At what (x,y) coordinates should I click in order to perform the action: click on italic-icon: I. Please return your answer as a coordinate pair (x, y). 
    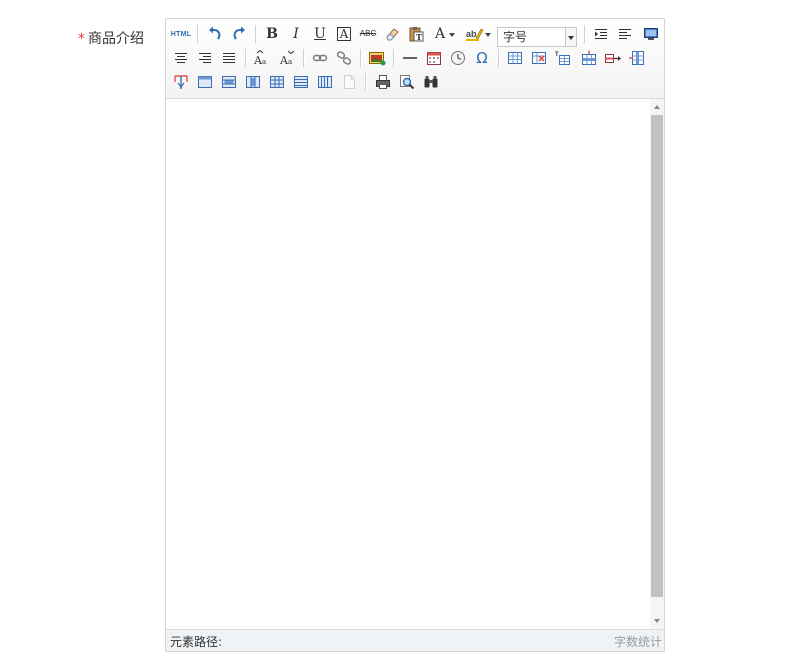
    Looking at the image, I should click on (296, 34).